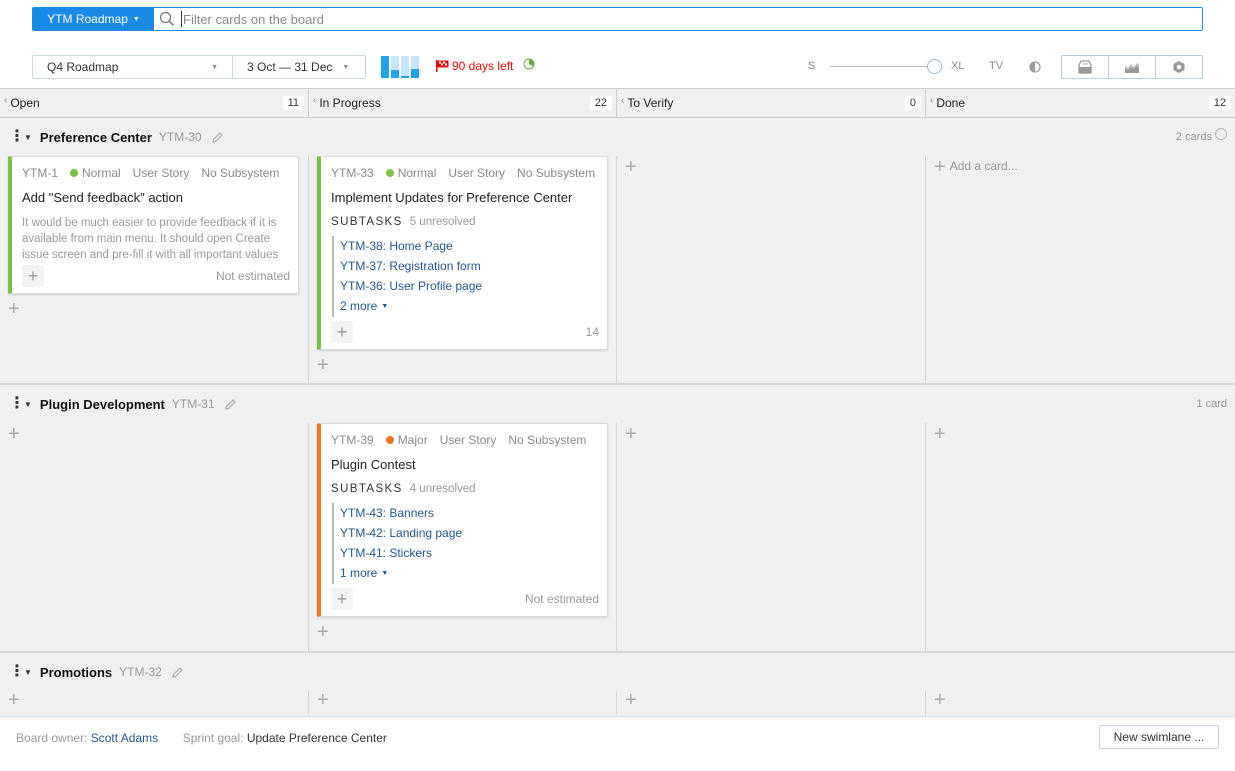  What do you see at coordinates (940, 167) in the screenshot?
I see `plus-icon: +` at bounding box center [940, 167].